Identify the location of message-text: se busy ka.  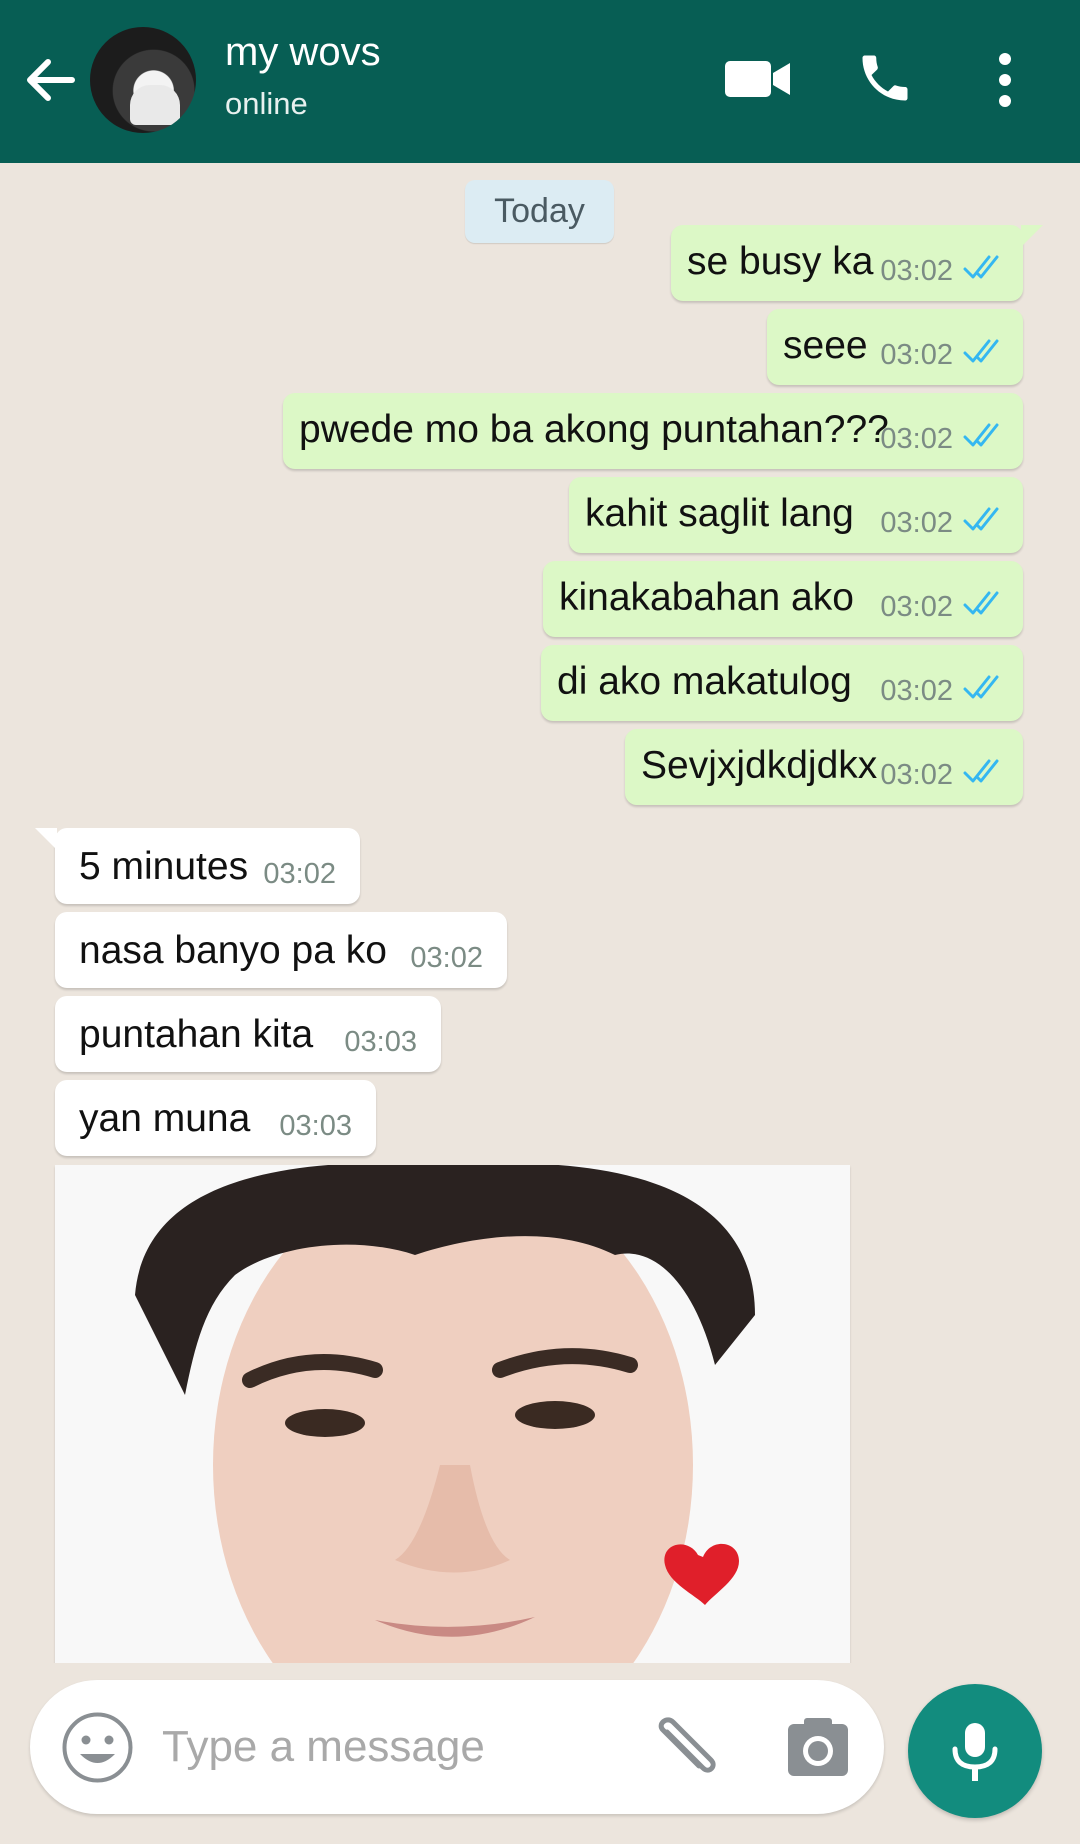
(780, 261).